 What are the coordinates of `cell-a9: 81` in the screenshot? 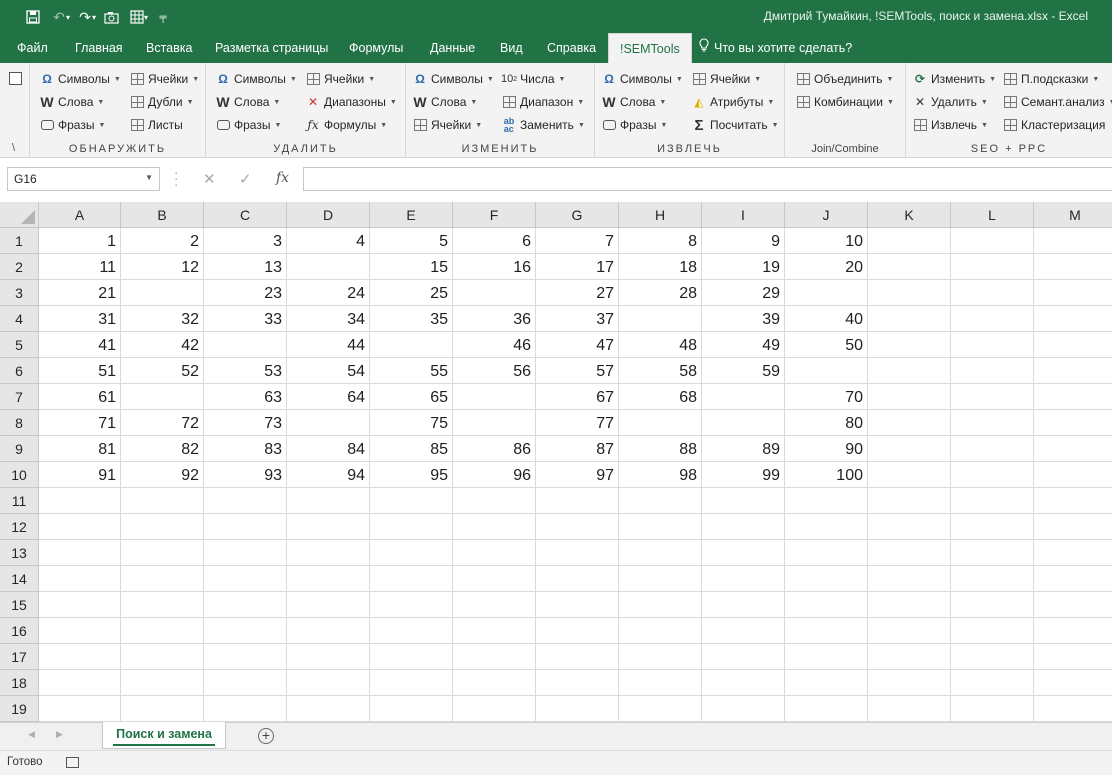 It's located at (80, 449).